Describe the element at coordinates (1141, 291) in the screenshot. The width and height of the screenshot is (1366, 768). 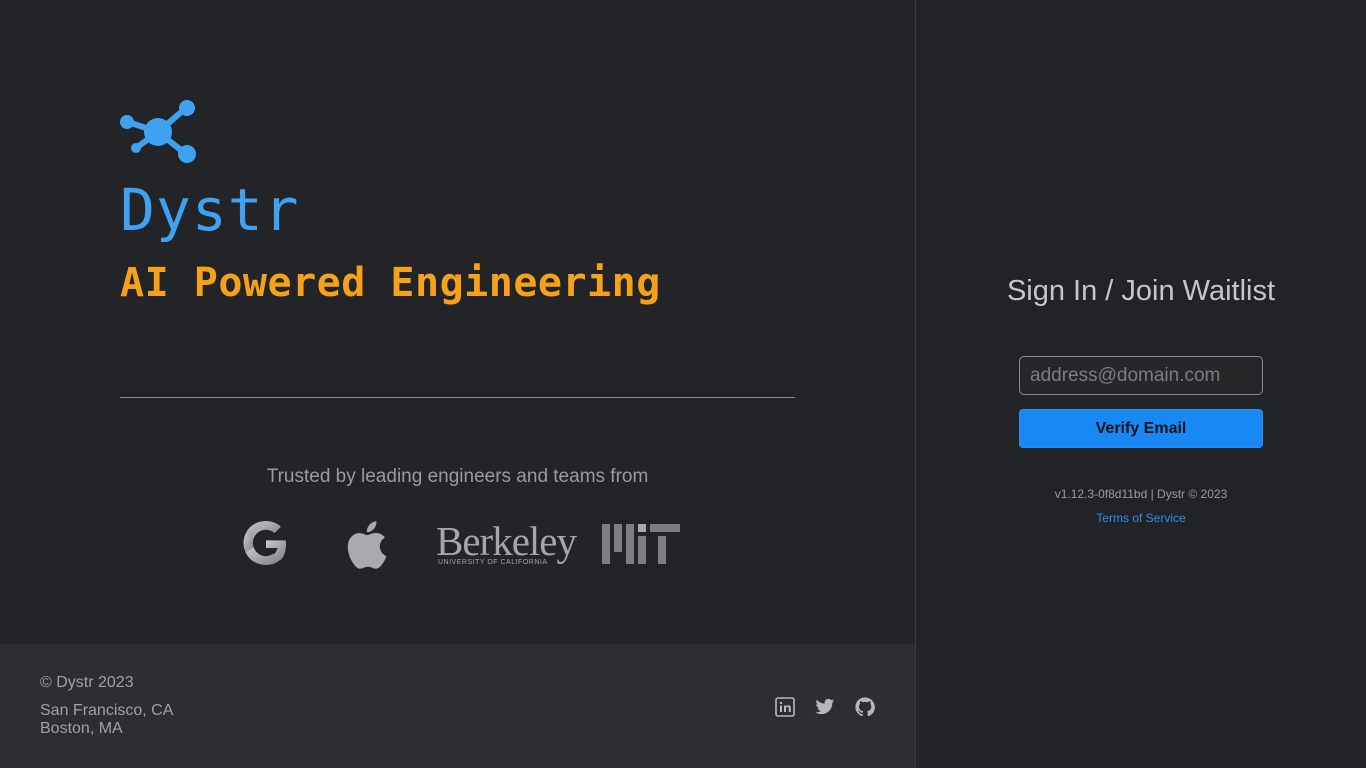
I see `signin-title: Sign In / Join Waitlist` at that location.